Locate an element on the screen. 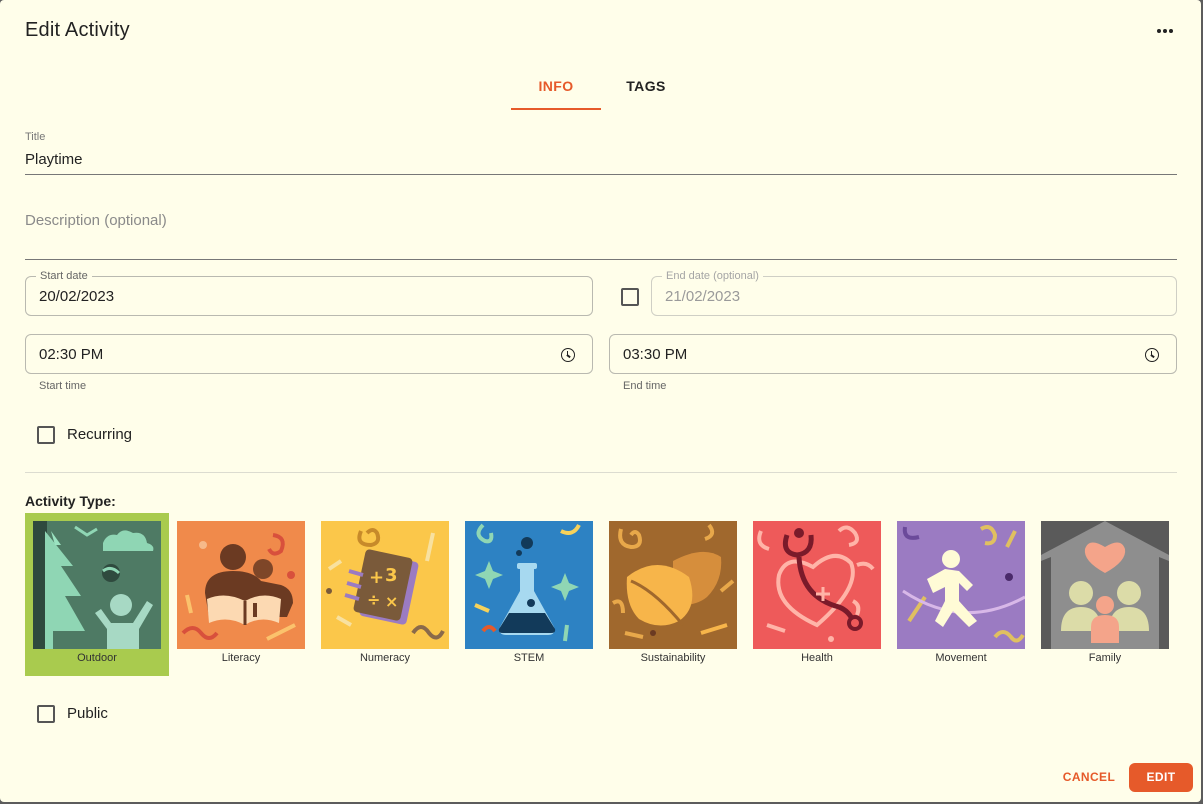  public-label: Public is located at coordinates (87, 713).